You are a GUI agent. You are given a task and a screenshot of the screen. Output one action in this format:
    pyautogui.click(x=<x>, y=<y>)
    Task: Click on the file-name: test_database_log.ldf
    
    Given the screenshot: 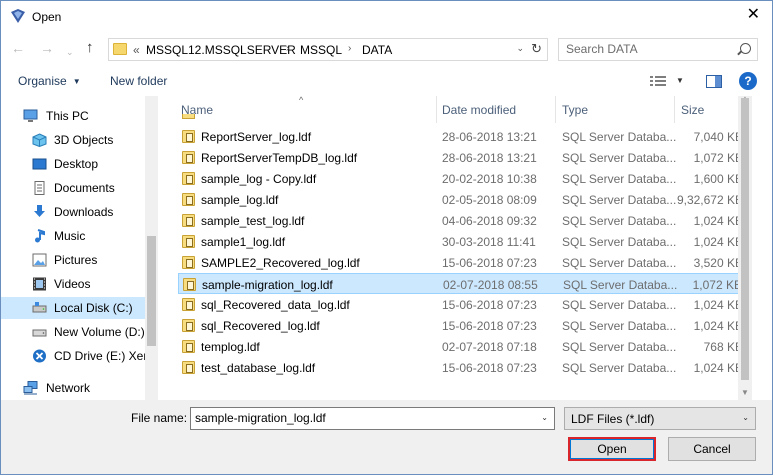 What is the action you would take?
    pyautogui.click(x=258, y=368)
    